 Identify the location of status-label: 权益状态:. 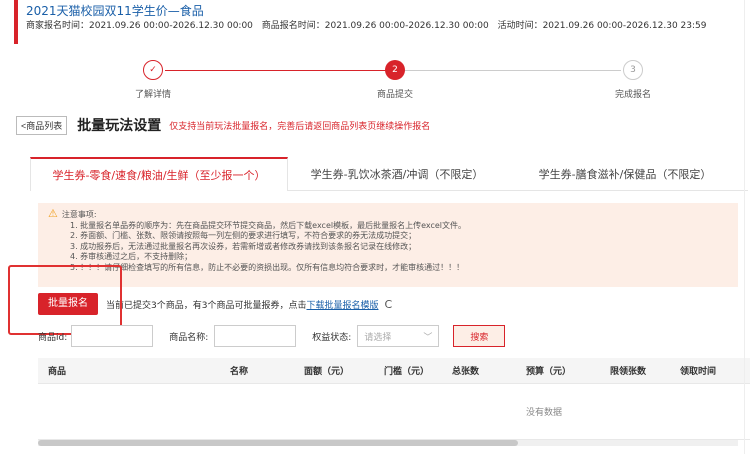
(332, 337).